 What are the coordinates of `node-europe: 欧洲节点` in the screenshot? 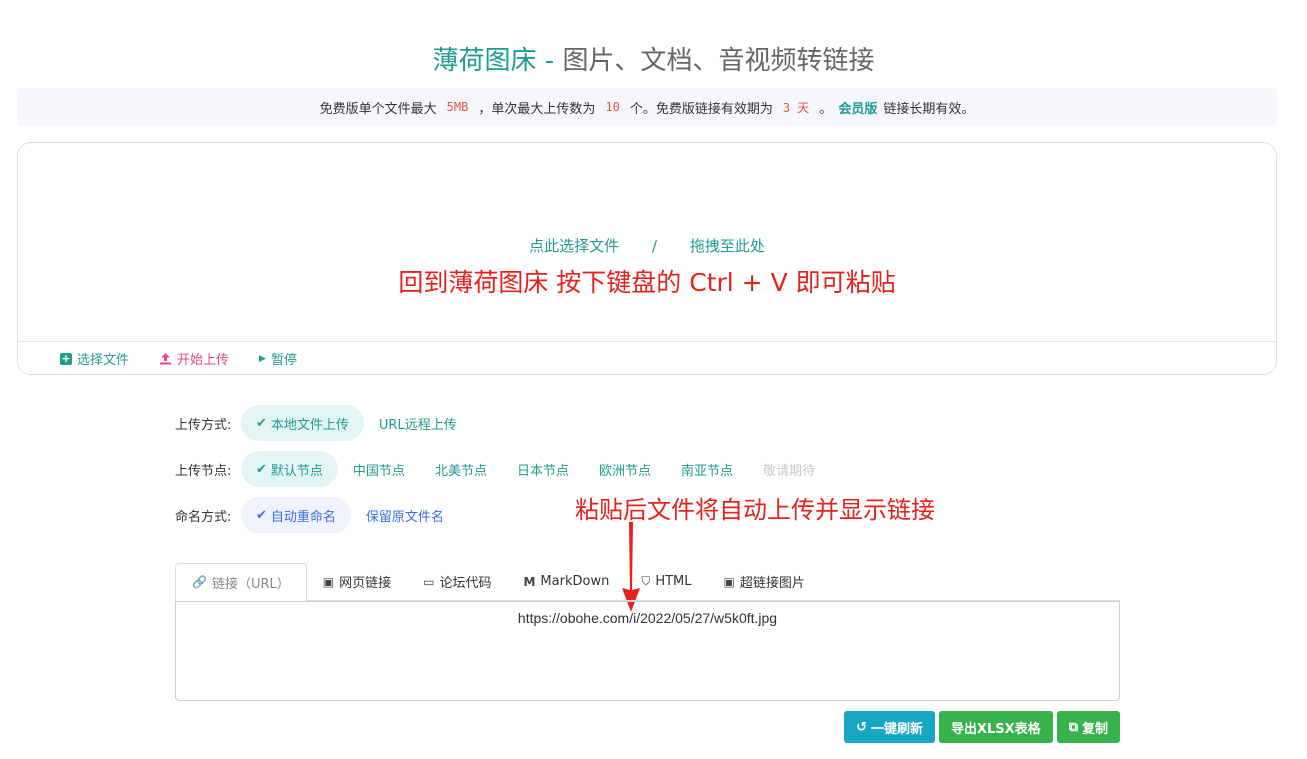 It's located at (625, 469).